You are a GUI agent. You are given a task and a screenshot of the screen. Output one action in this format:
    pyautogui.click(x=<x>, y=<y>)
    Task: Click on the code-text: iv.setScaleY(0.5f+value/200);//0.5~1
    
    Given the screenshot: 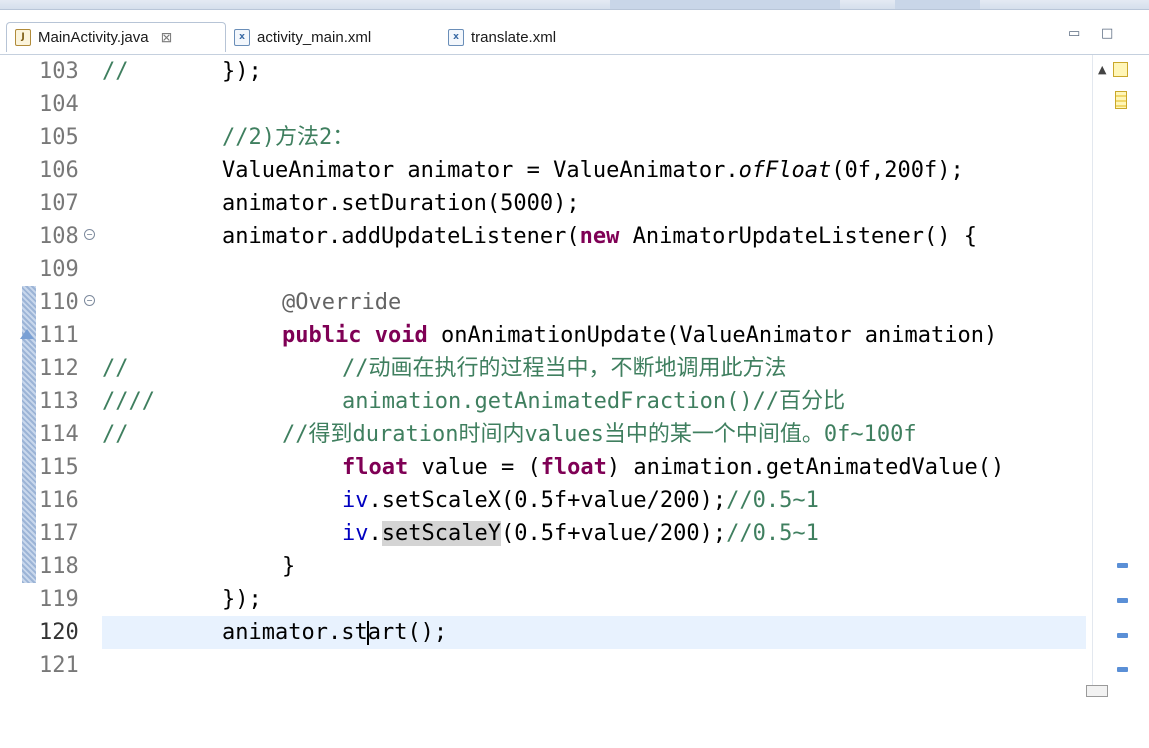 What is the action you would take?
    pyautogui.click(x=580, y=533)
    